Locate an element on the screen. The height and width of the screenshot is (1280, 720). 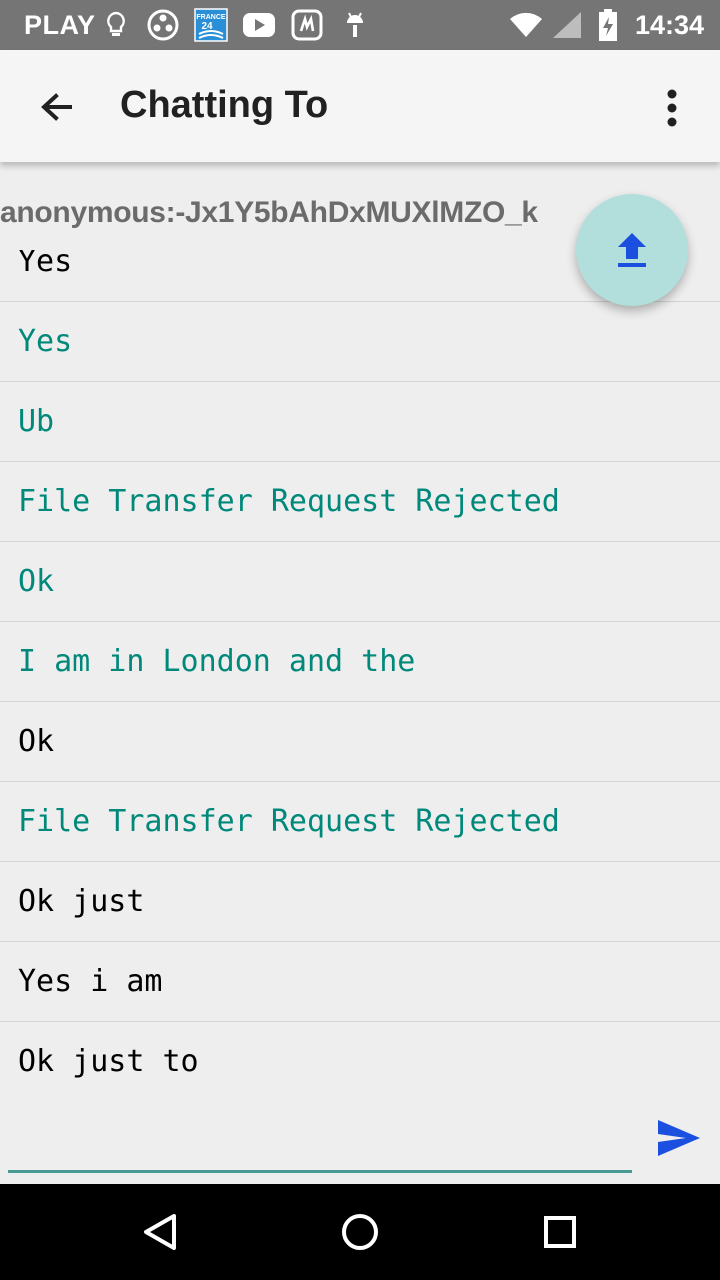
upload-icon is located at coordinates (632, 250).